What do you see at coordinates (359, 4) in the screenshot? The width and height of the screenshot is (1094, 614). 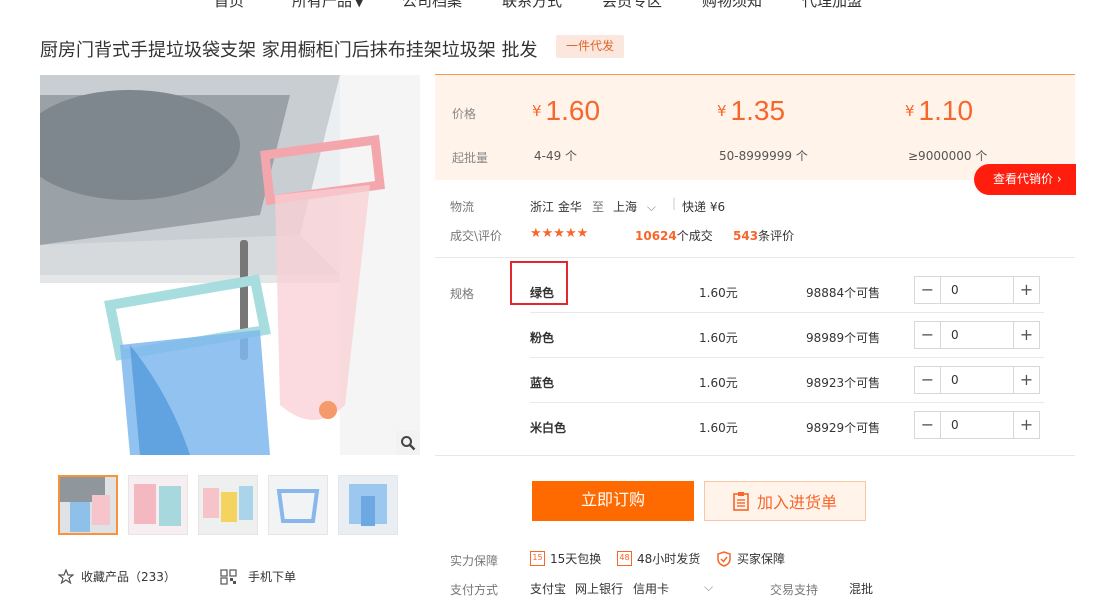 I see `caret-down-icon: ▼` at bounding box center [359, 4].